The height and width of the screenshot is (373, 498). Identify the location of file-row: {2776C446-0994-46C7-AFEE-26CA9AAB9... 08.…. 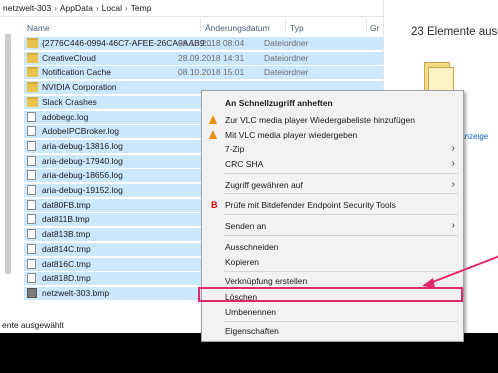
(203, 43).